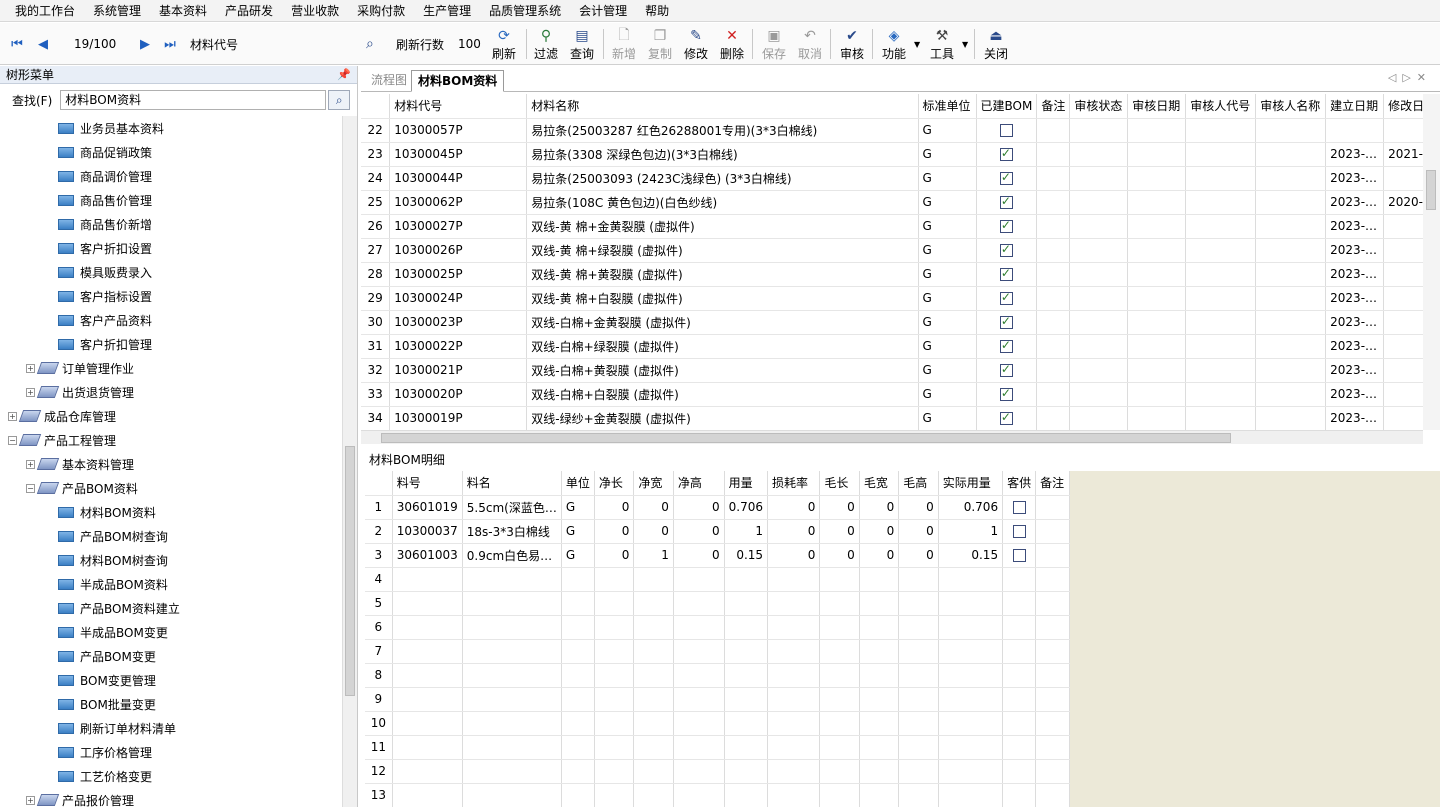 This screenshot has height=807, width=1440. Describe the element at coordinates (717, 699) in the screenshot. I see `empty-detail-row: 9` at that location.